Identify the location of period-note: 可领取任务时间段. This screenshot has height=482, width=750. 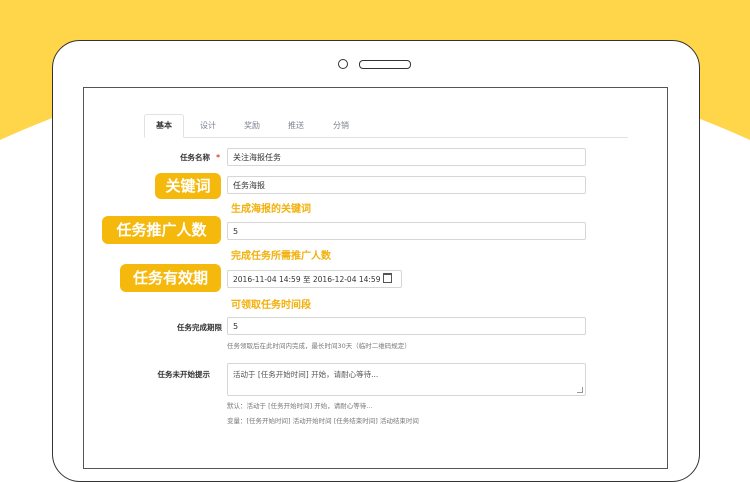
(271, 305).